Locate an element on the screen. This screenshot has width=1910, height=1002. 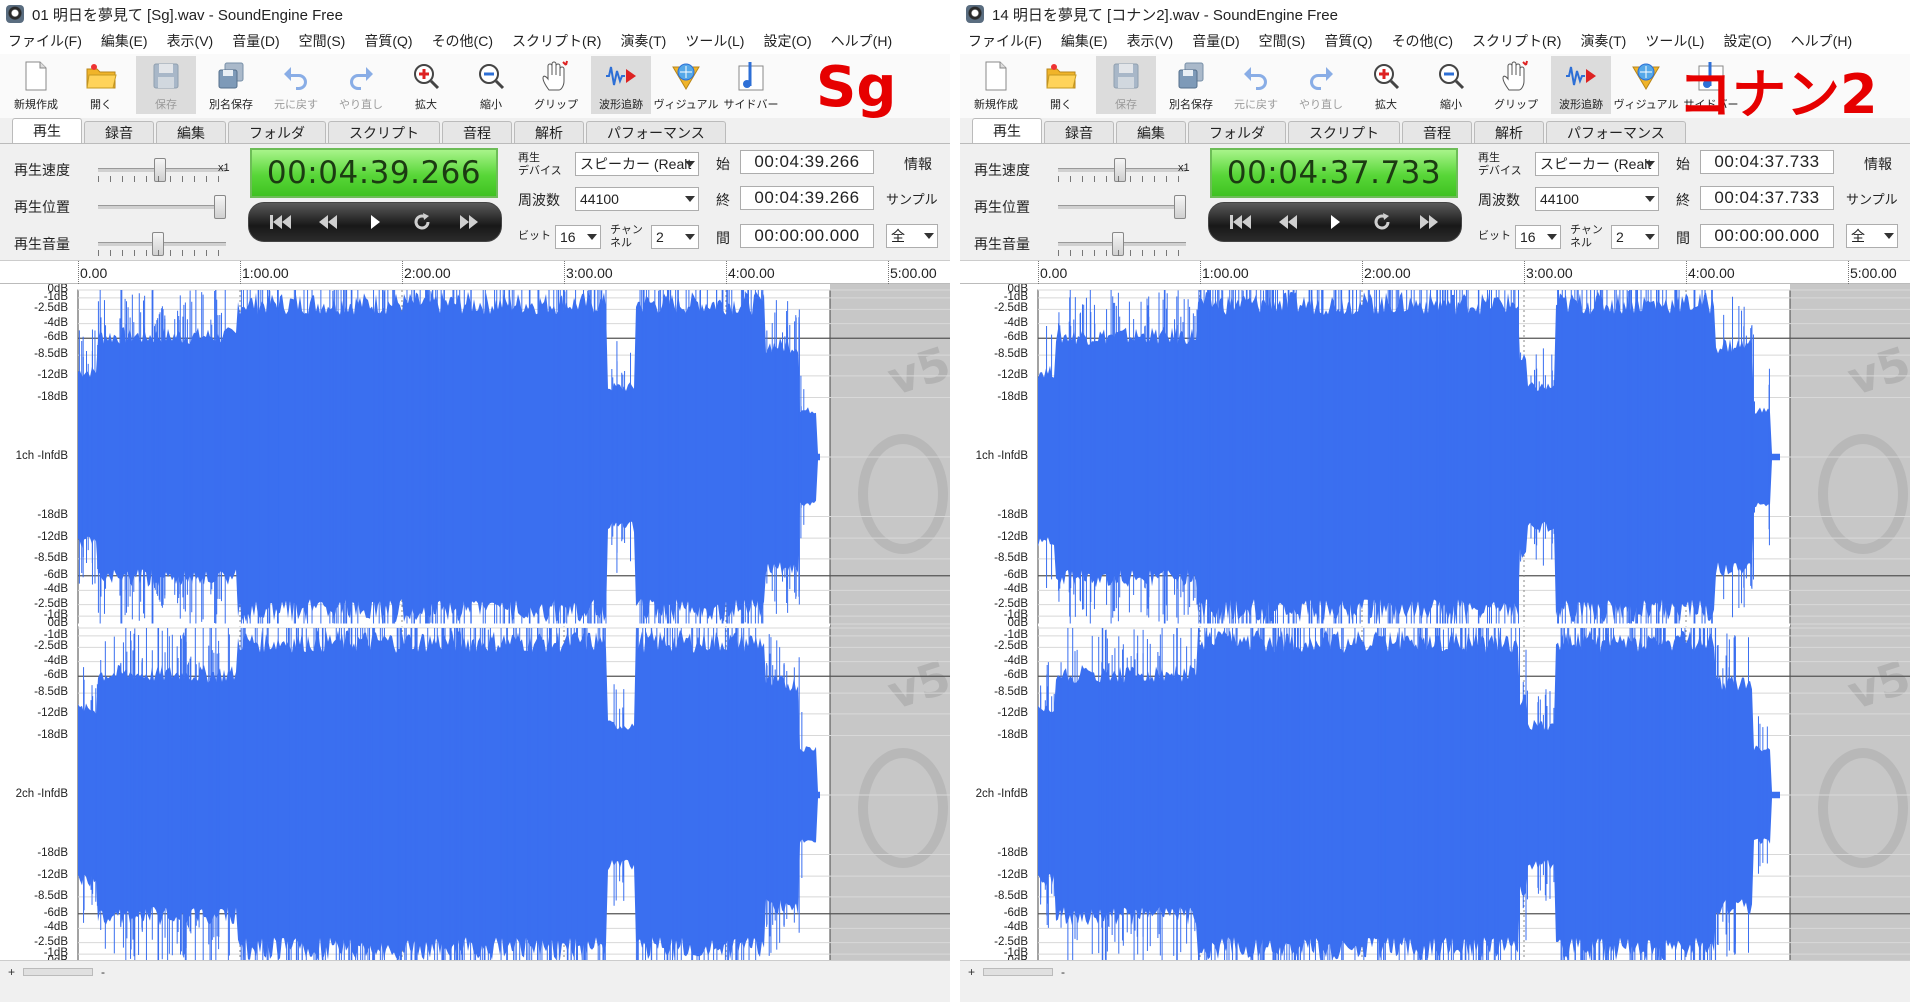
tab-3: フォルダ is located at coordinates (1237, 132).